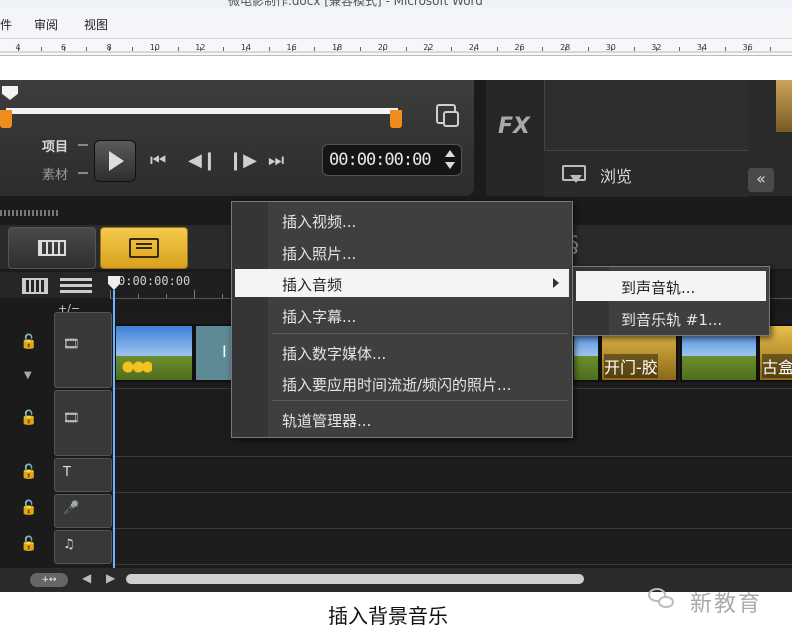 This screenshot has width=792, height=640. I want to click on library-panel: FX 浏览, so click(617, 138).